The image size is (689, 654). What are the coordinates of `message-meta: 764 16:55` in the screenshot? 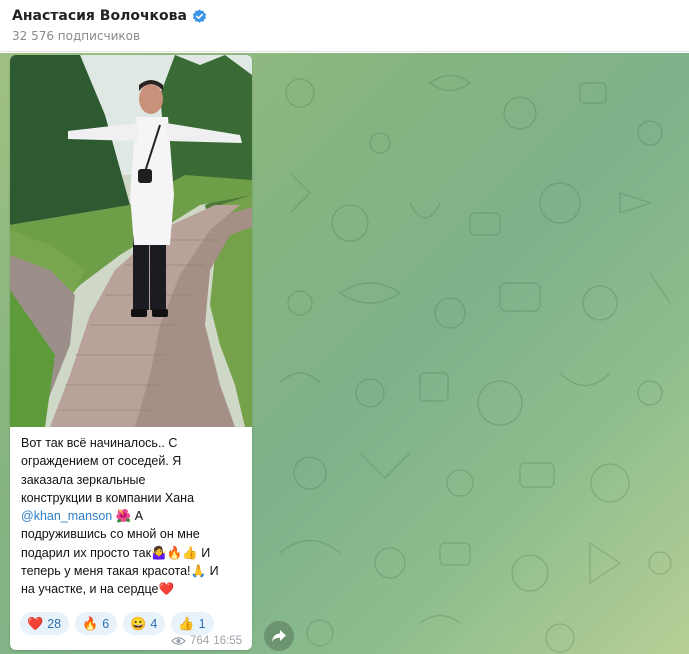 It's located at (206, 641).